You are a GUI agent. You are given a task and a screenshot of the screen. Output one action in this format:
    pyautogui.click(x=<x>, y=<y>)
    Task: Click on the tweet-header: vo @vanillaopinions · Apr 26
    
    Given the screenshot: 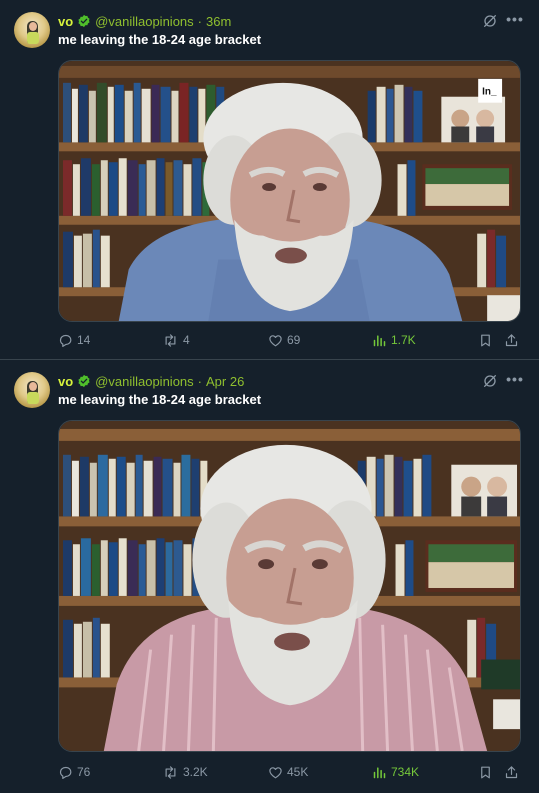 What is the action you would take?
    pyautogui.click(x=151, y=381)
    